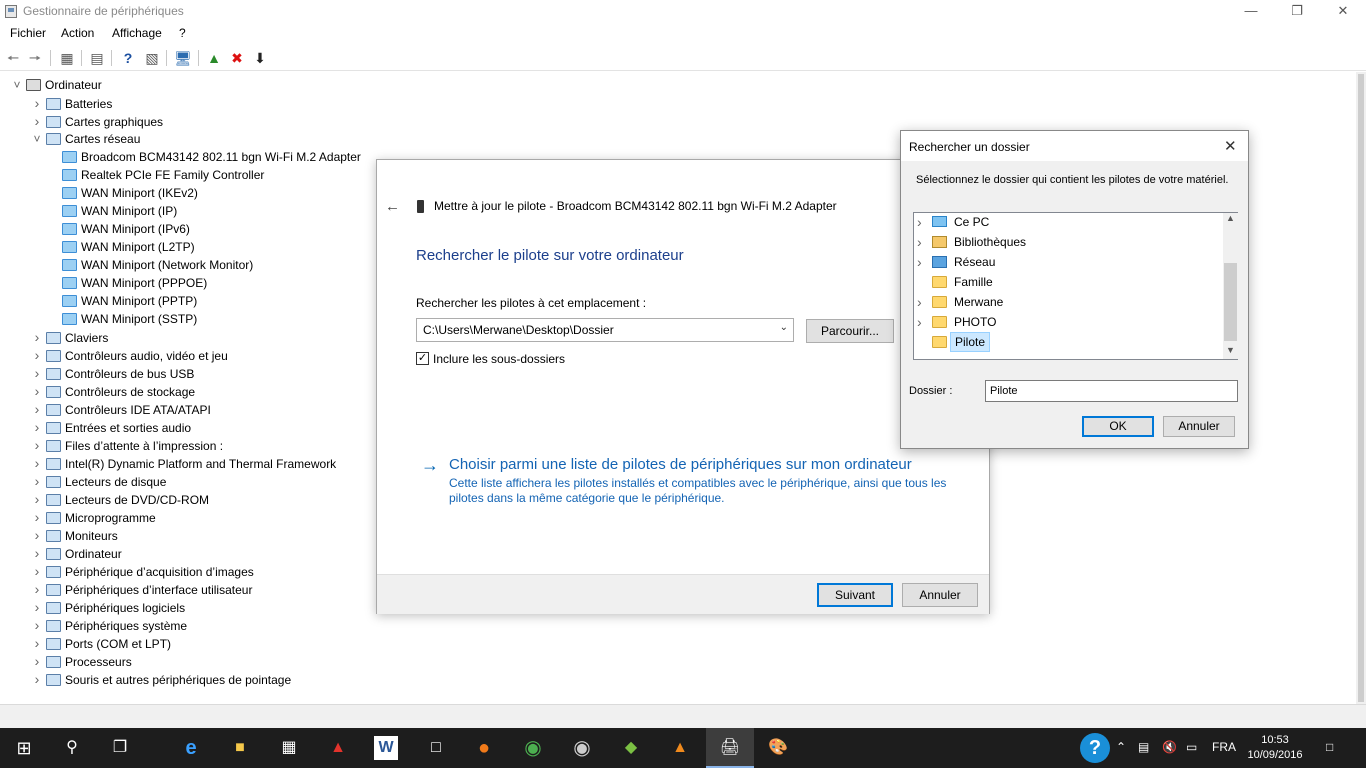 This screenshot has width=1366, height=768. What do you see at coordinates (151, 265) in the screenshot?
I see `tree-row: WAN Miniport (Network Monitor)` at bounding box center [151, 265].